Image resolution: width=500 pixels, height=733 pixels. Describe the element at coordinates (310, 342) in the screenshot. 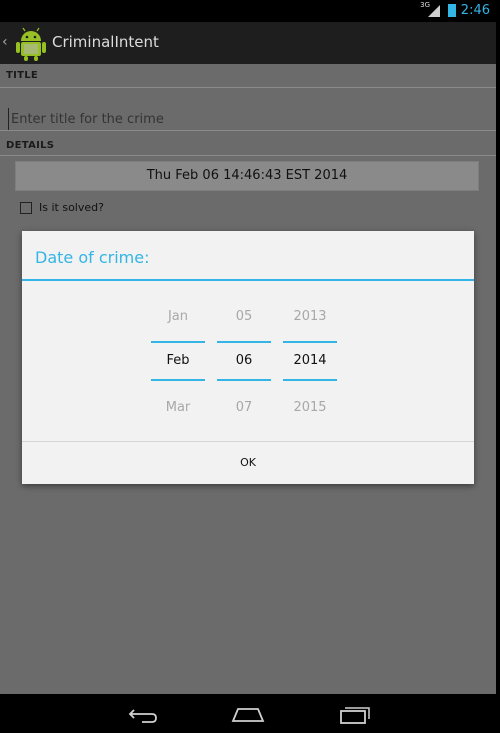

I see `year-selection-line-top` at that location.